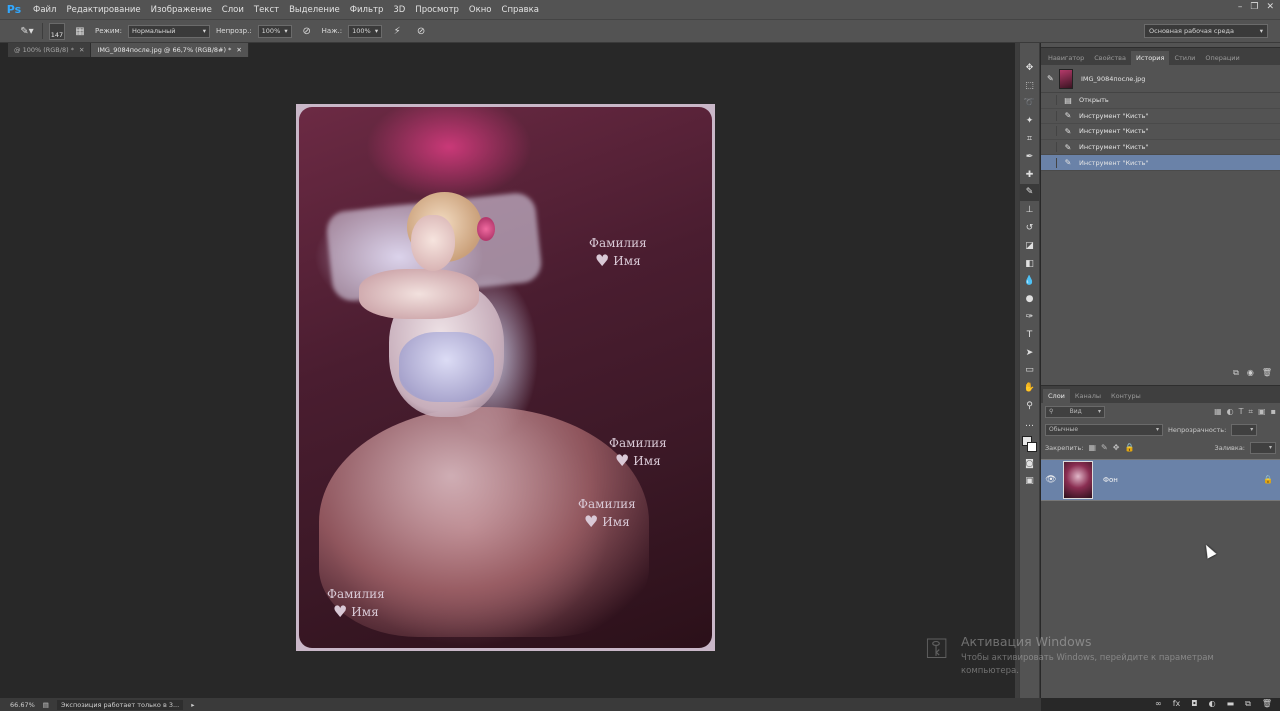 Image resolution: width=1280 pixels, height=711 pixels. I want to click on tab-navigator: Навигатор, so click(1066, 58).